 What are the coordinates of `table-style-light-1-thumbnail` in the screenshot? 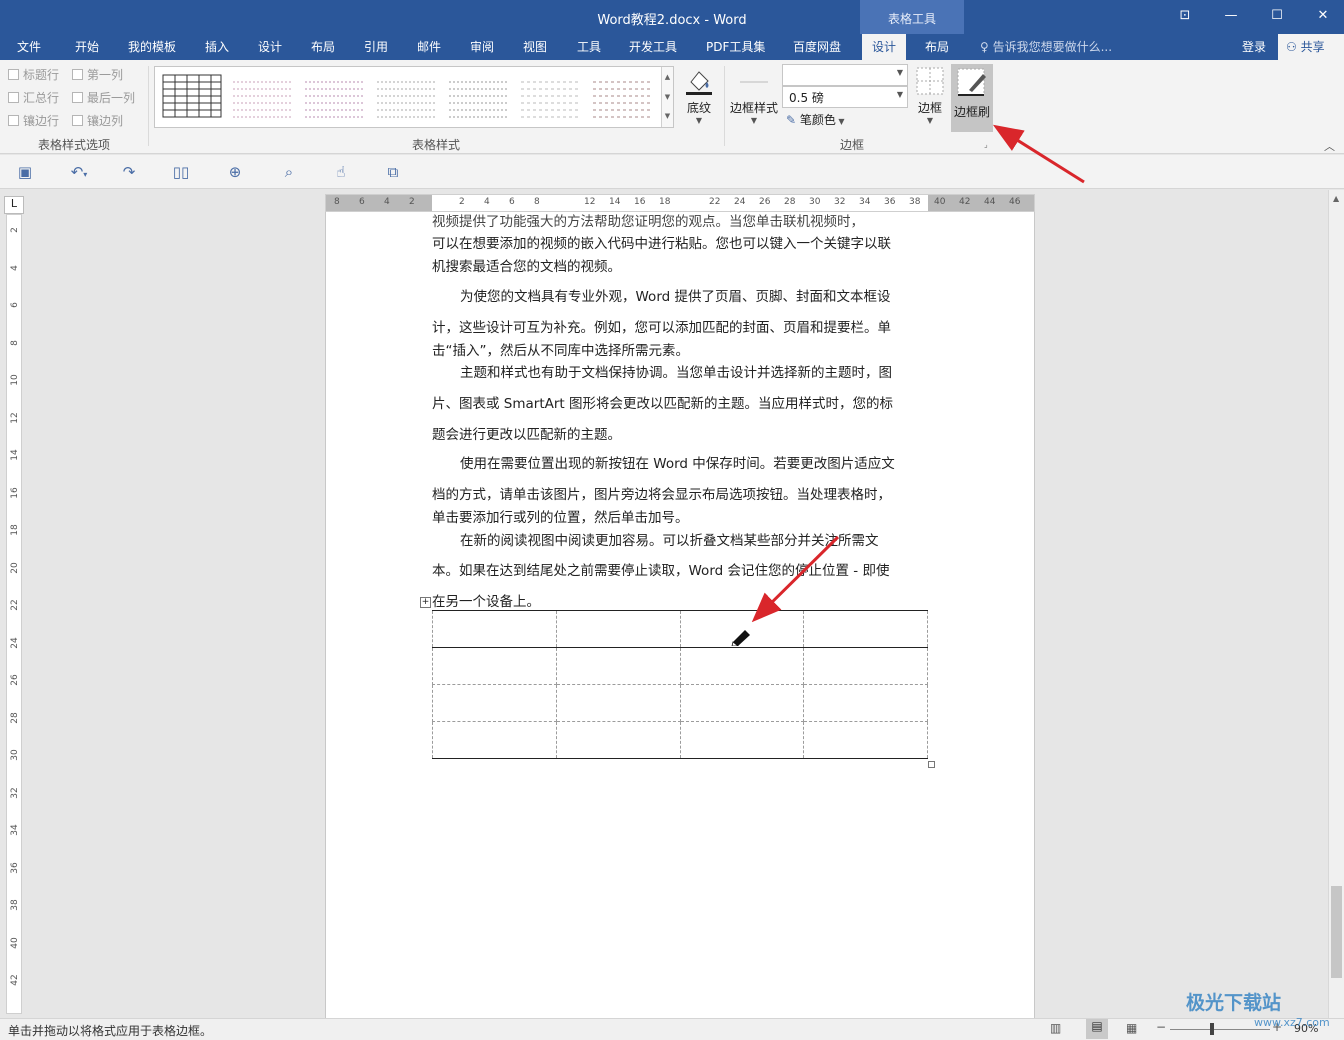 It's located at (262, 96).